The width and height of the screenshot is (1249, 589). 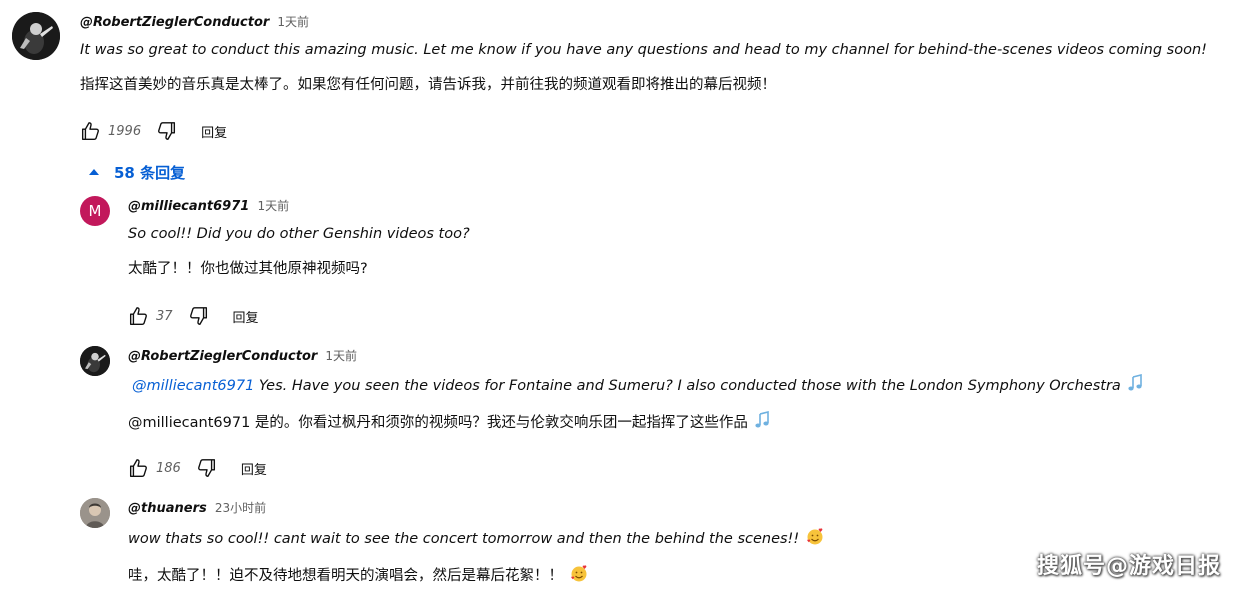 I want to click on avatar: M, so click(x=95, y=211).